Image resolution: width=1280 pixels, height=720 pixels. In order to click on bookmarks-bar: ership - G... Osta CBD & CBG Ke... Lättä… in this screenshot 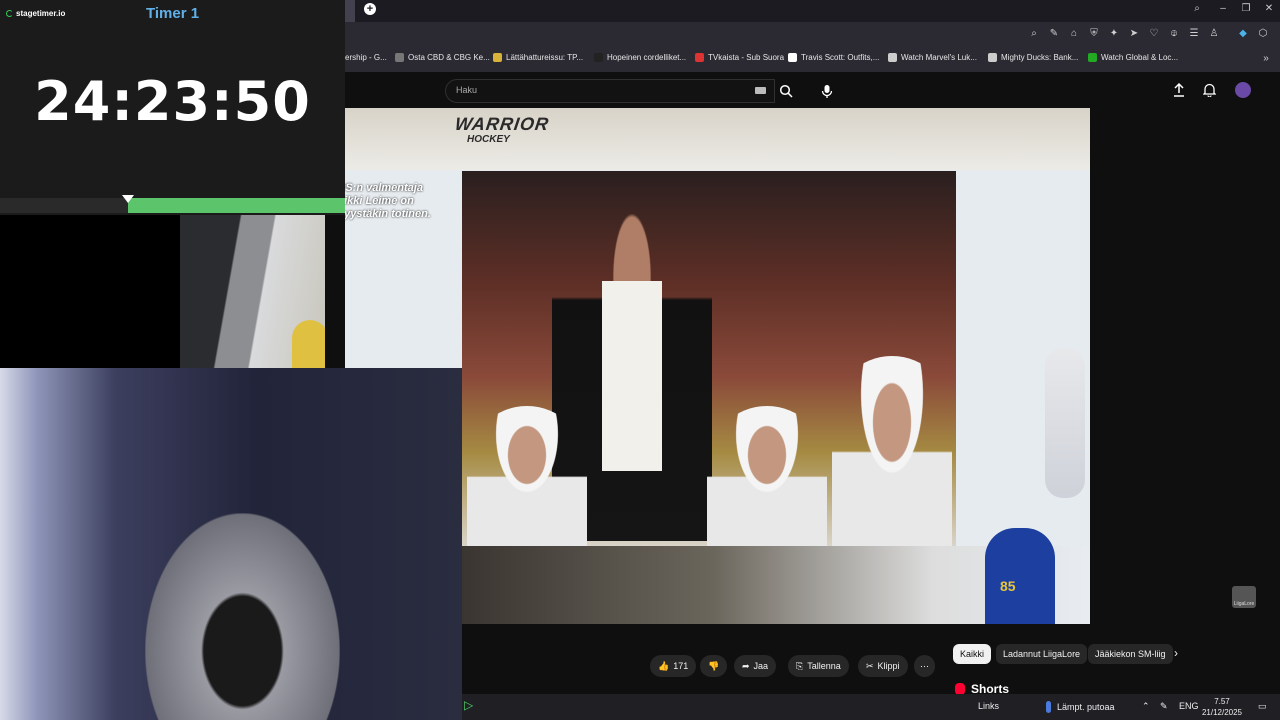, I will do `click(812, 60)`.